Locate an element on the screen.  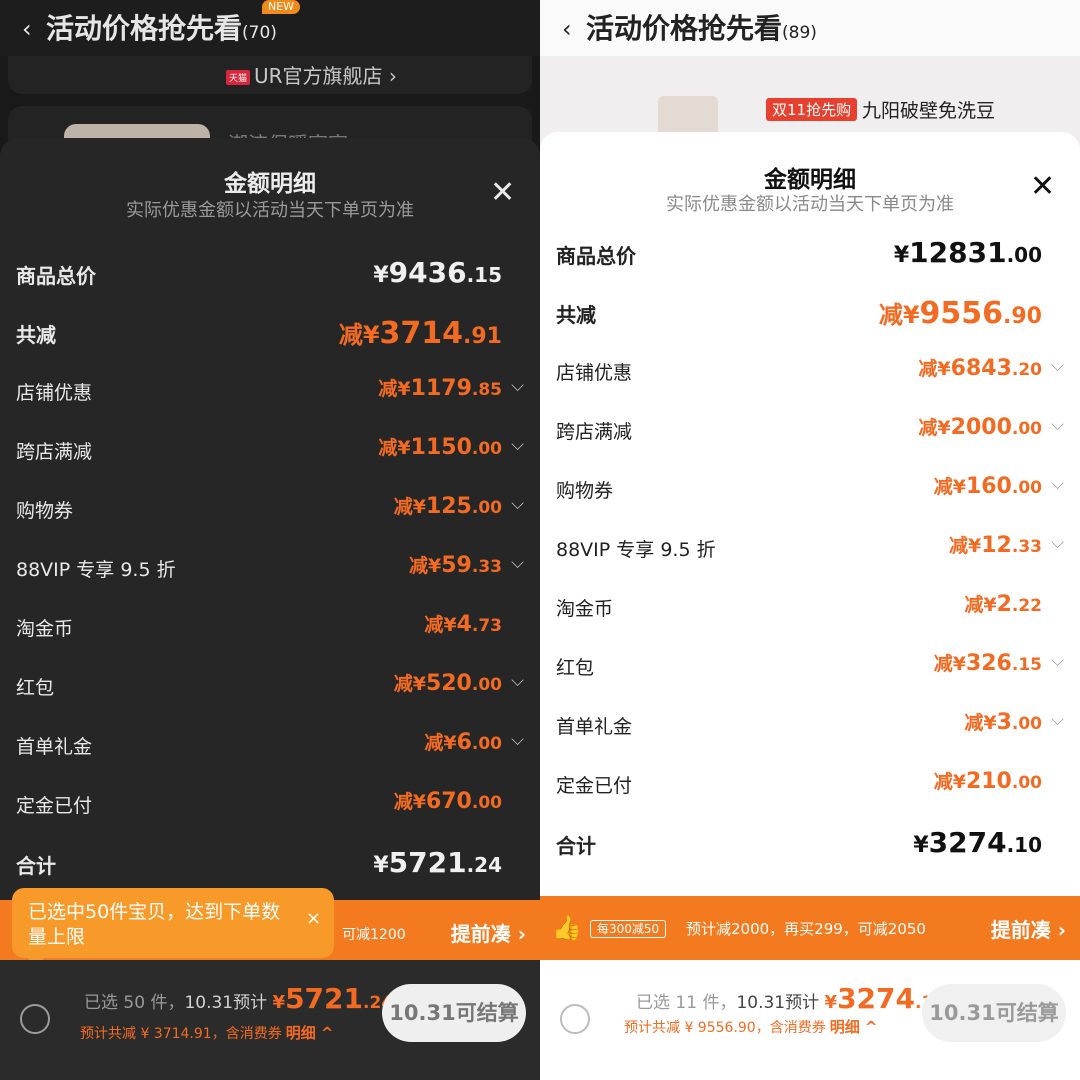
sheet-title: 金额明细 is located at coordinates (270, 184).